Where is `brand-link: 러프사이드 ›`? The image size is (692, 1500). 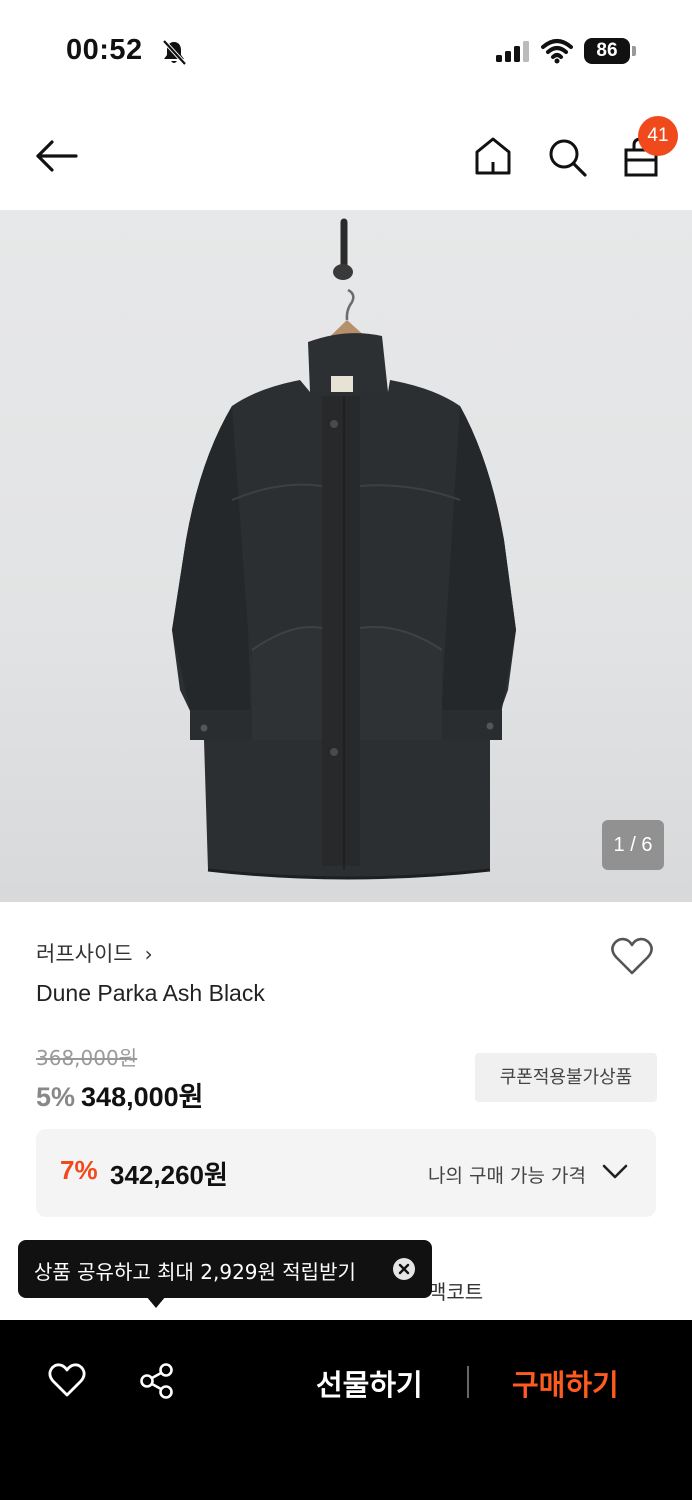
brand-link: 러프사이드 › is located at coordinates (94, 953).